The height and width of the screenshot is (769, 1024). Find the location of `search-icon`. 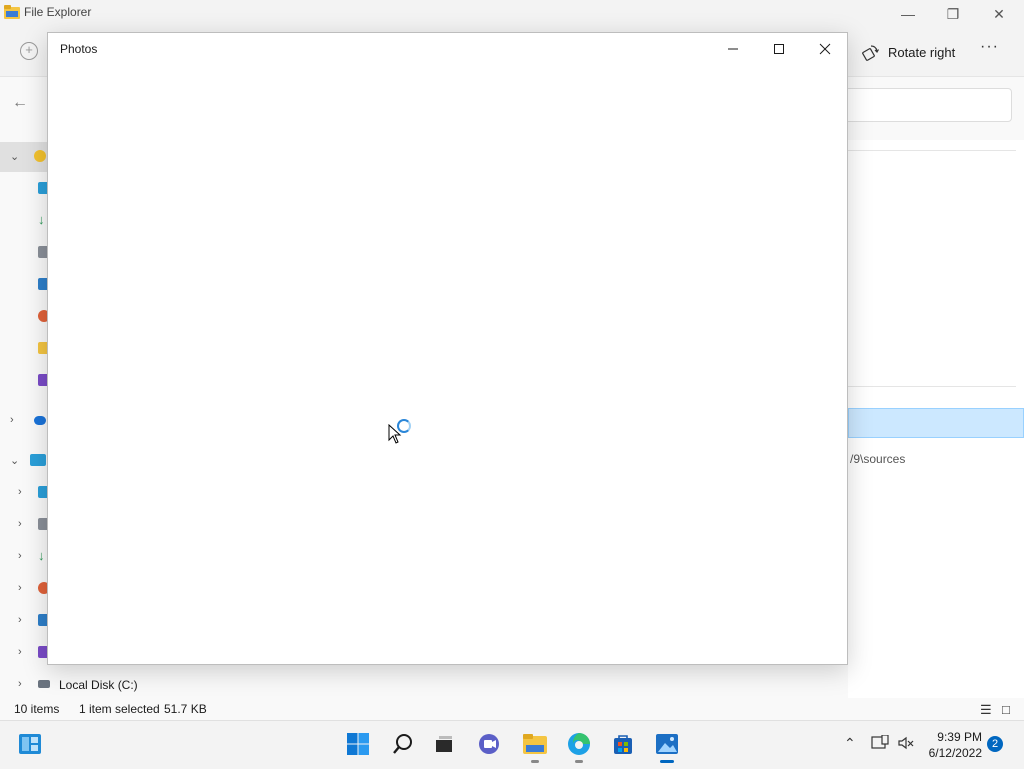

search-icon is located at coordinates (402, 744).